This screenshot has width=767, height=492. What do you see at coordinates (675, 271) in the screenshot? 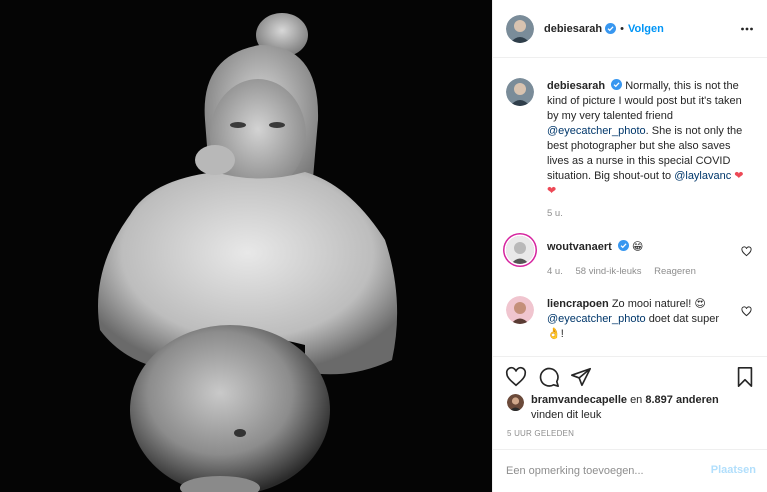
I see `reply-button: Reageren` at bounding box center [675, 271].